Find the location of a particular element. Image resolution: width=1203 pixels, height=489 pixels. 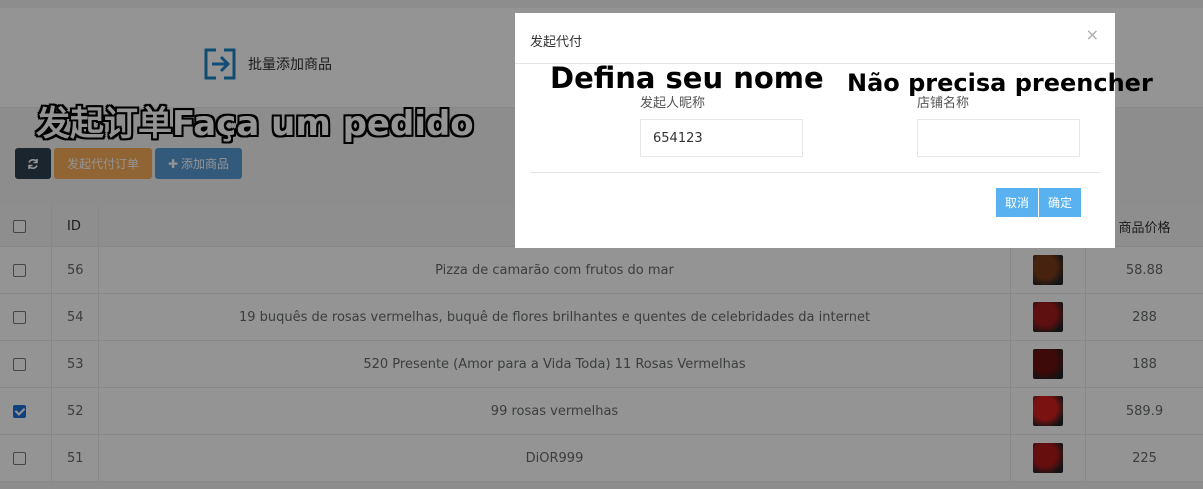

cancel-button: 取消 is located at coordinates (1017, 202).